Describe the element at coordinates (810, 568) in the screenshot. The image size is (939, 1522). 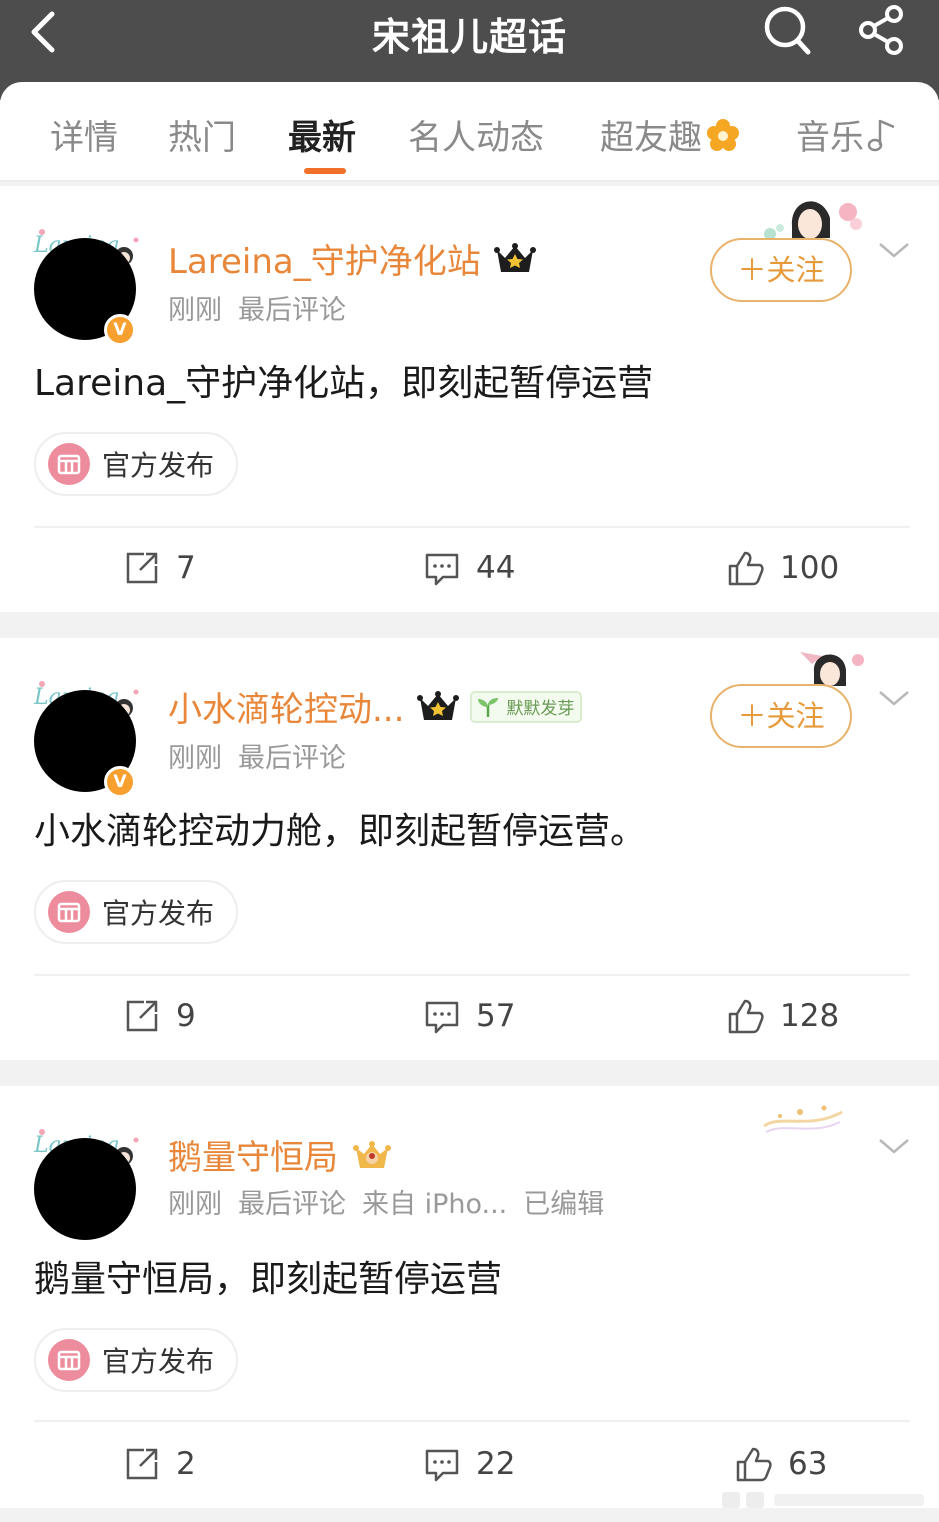
I see `like-count: 100` at that location.